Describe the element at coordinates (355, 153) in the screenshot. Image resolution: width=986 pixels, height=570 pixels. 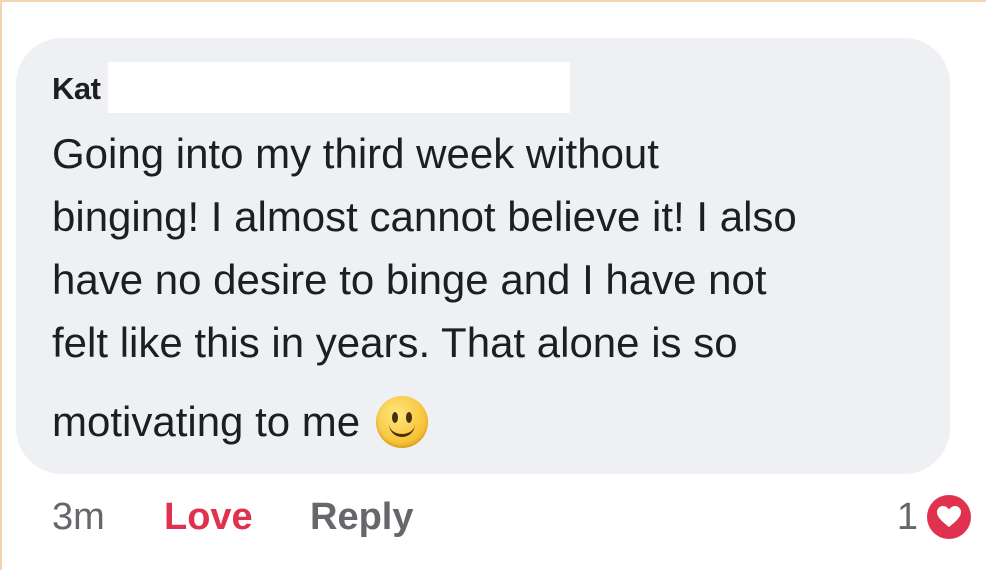
I see `comment-text-line: Going into my third week without` at that location.